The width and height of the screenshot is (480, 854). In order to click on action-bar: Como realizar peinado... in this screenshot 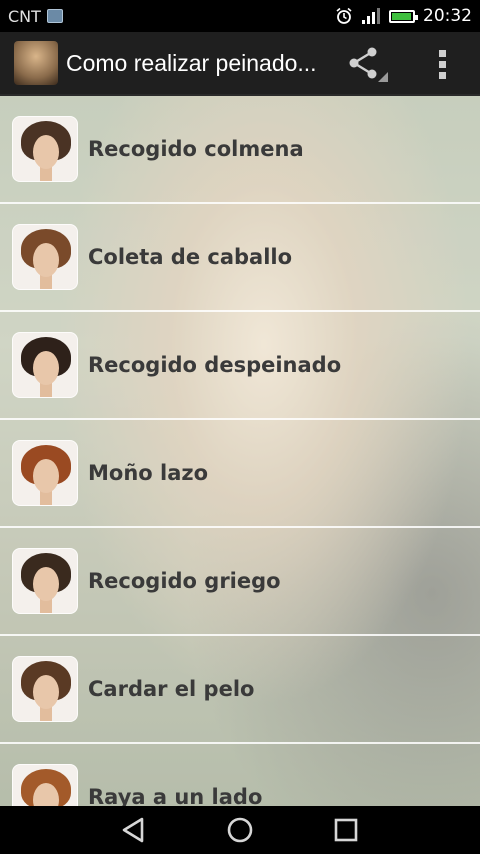, I will do `click(240, 64)`.